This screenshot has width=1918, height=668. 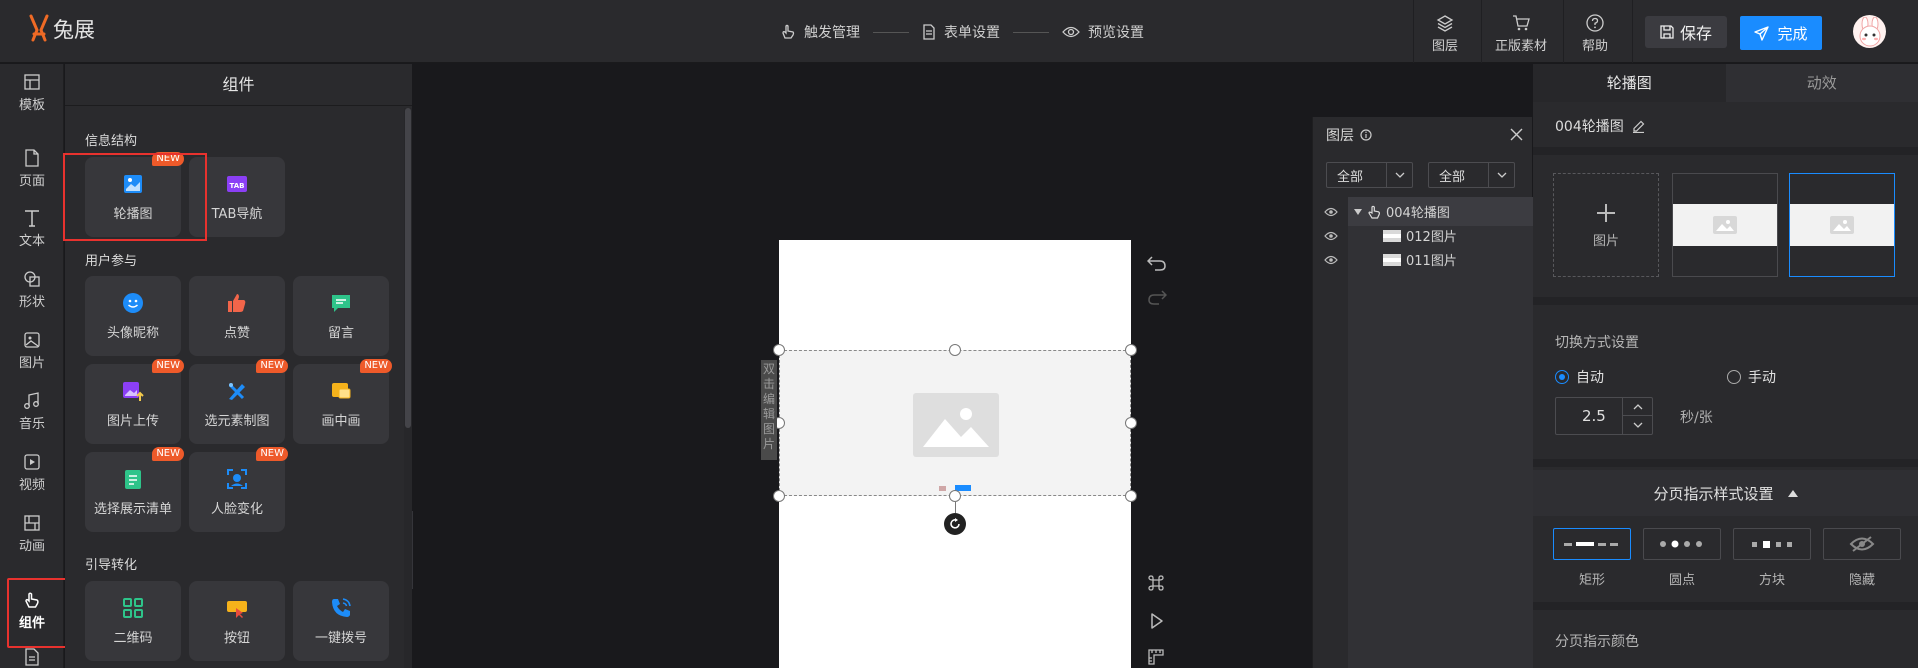 I want to click on licensed-assets-button: 正版素材, so click(x=1521, y=34).